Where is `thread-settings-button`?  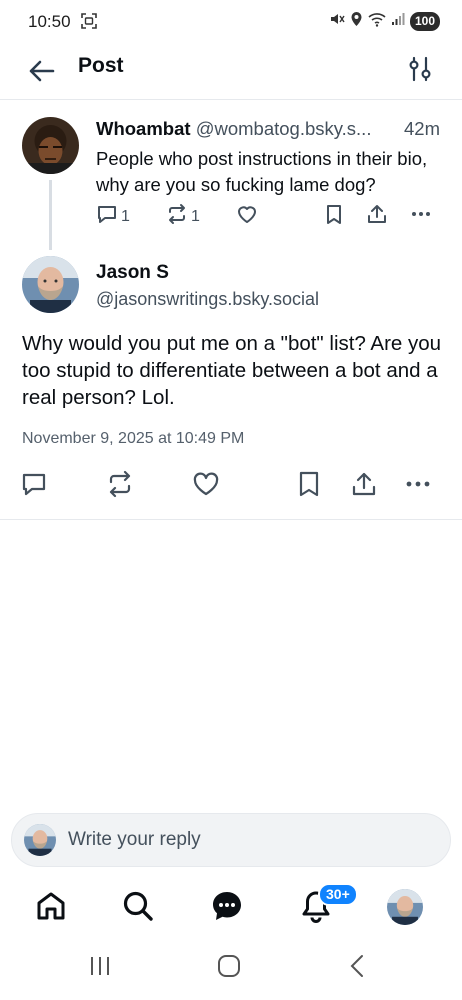
thread-settings-button is located at coordinates (420, 69).